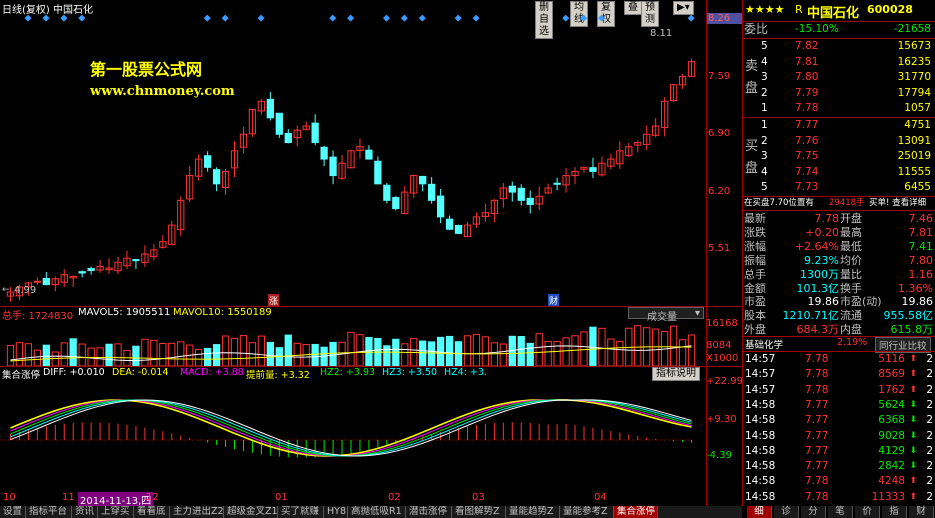 This screenshot has width=935, height=518. I want to click on tick-trade-row: 14:58 7.77 4129 ⬇ 2, so click(839, 451).